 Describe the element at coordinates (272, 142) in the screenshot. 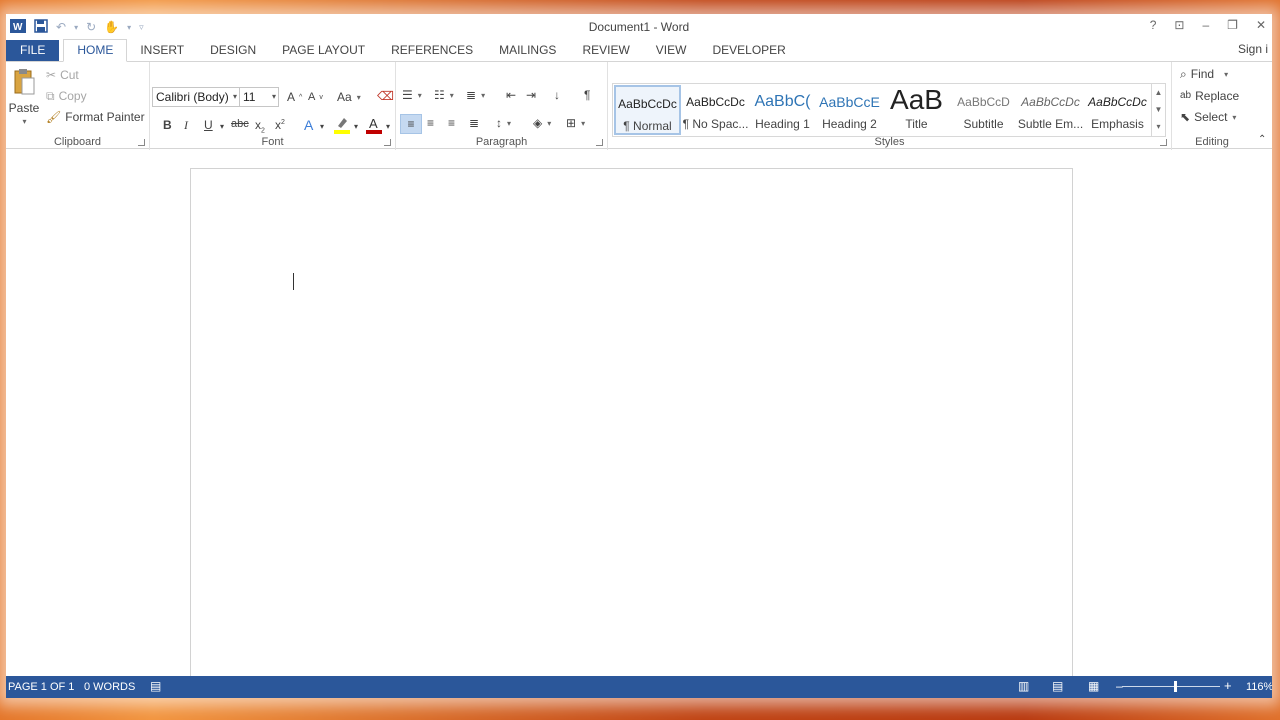

I see `font-group-label: Font` at that location.